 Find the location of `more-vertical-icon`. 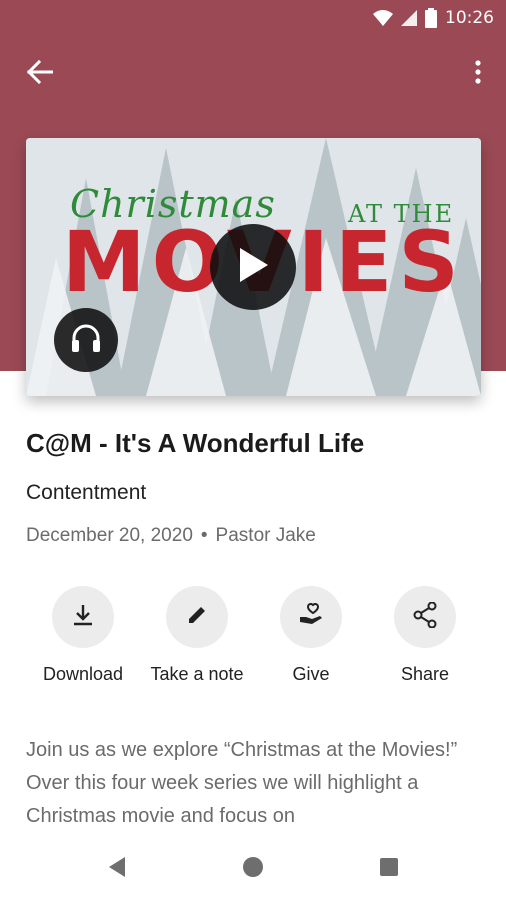

more-vertical-icon is located at coordinates (478, 74).